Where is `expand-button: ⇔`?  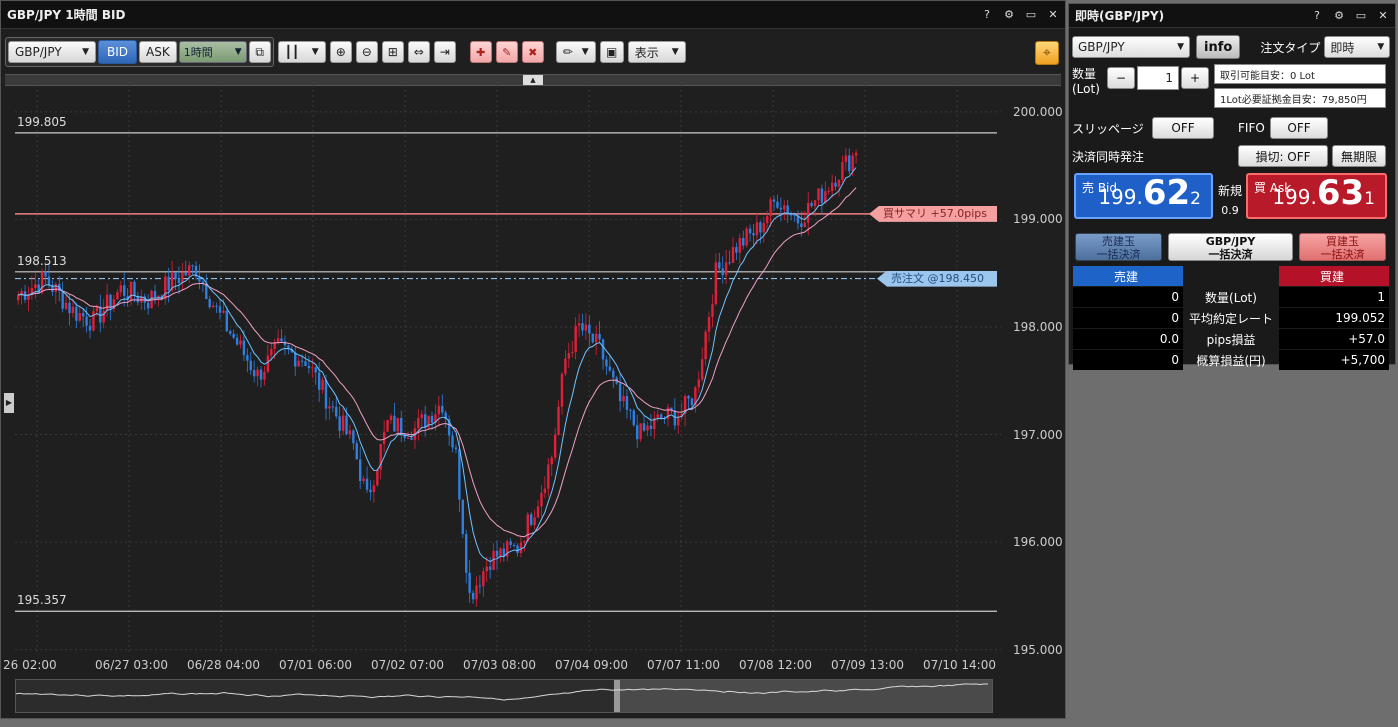 expand-button: ⇔ is located at coordinates (418, 52).